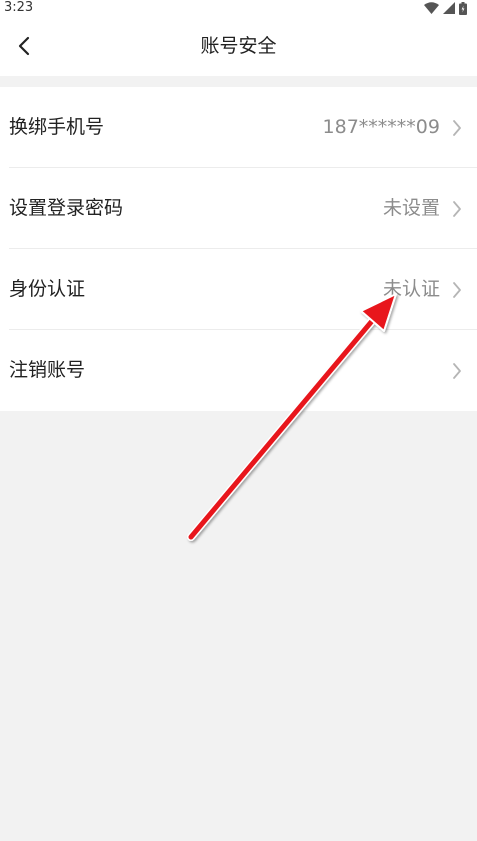  What do you see at coordinates (66, 208) in the screenshot?
I see `settings-item-label: 设置登录密码` at bounding box center [66, 208].